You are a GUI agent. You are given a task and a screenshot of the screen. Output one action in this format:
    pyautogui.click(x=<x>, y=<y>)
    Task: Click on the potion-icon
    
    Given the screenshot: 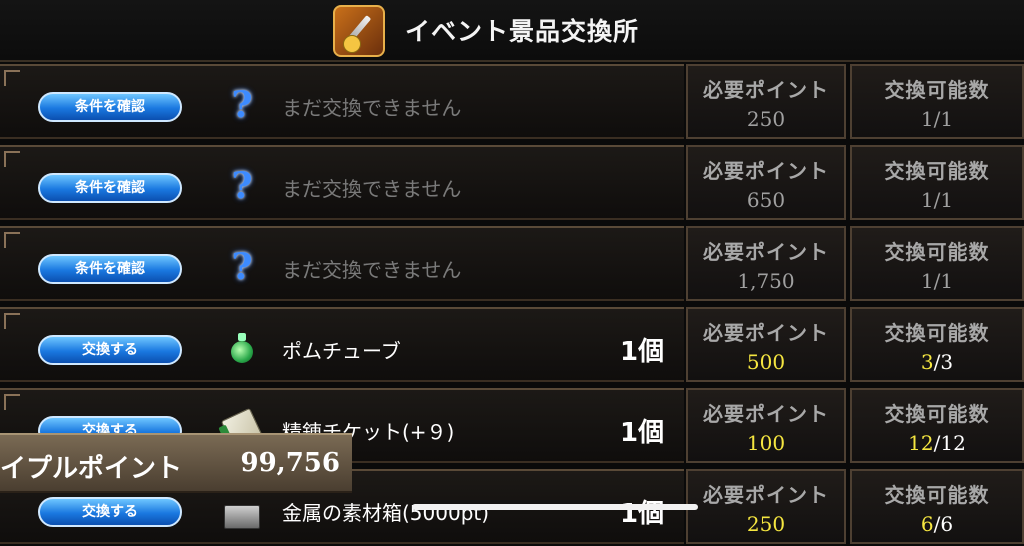 What is the action you would take?
    pyautogui.click(x=242, y=348)
    